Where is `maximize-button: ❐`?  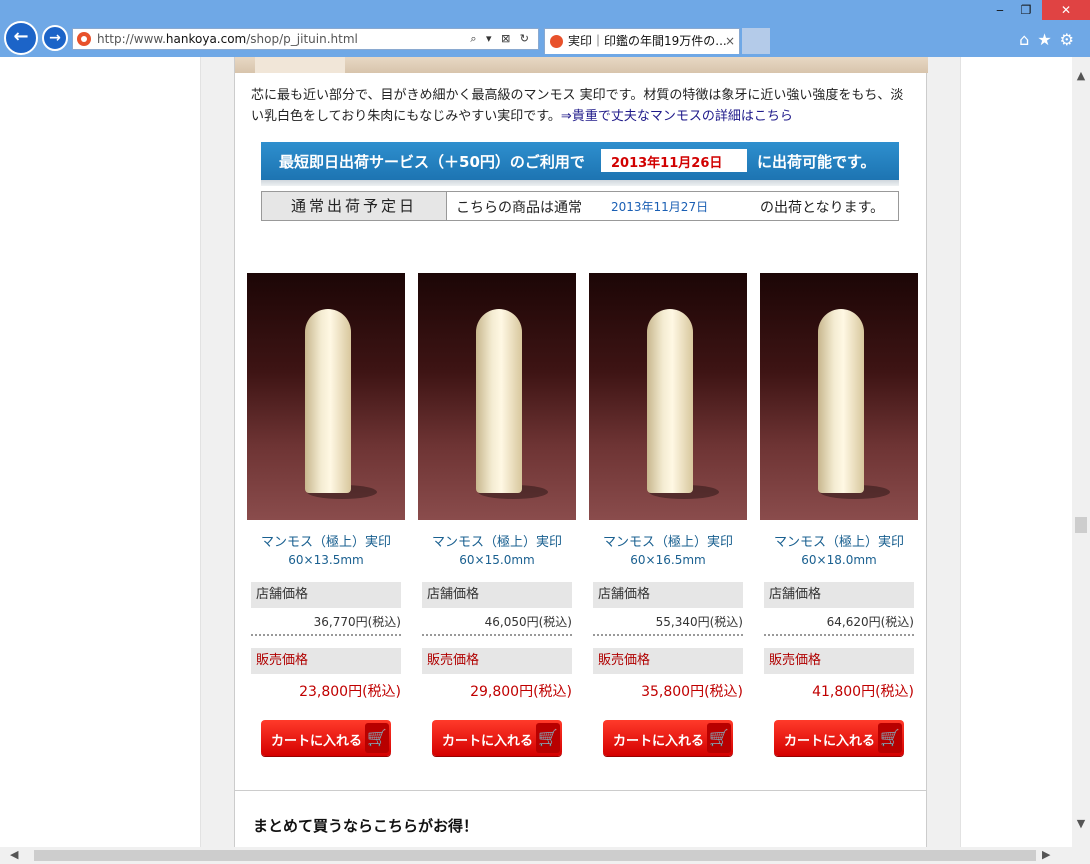 maximize-button: ❐ is located at coordinates (1026, 10).